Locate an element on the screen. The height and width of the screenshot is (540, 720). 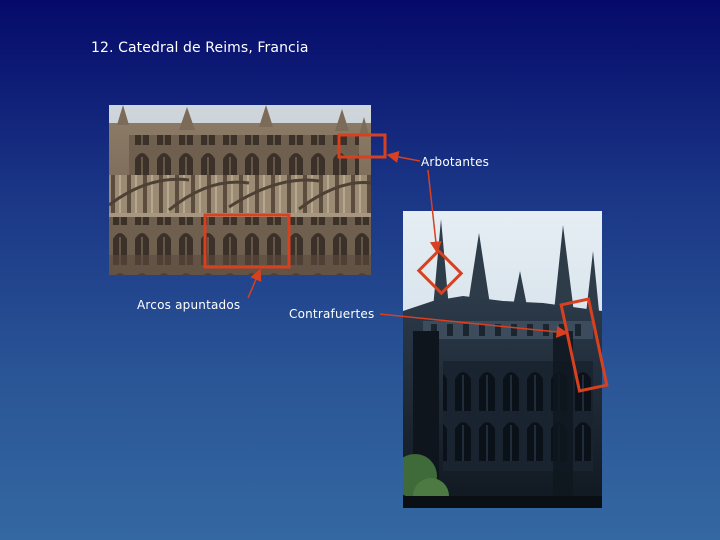
arrow-arbotantes-top is located at coordinates (403, 157).